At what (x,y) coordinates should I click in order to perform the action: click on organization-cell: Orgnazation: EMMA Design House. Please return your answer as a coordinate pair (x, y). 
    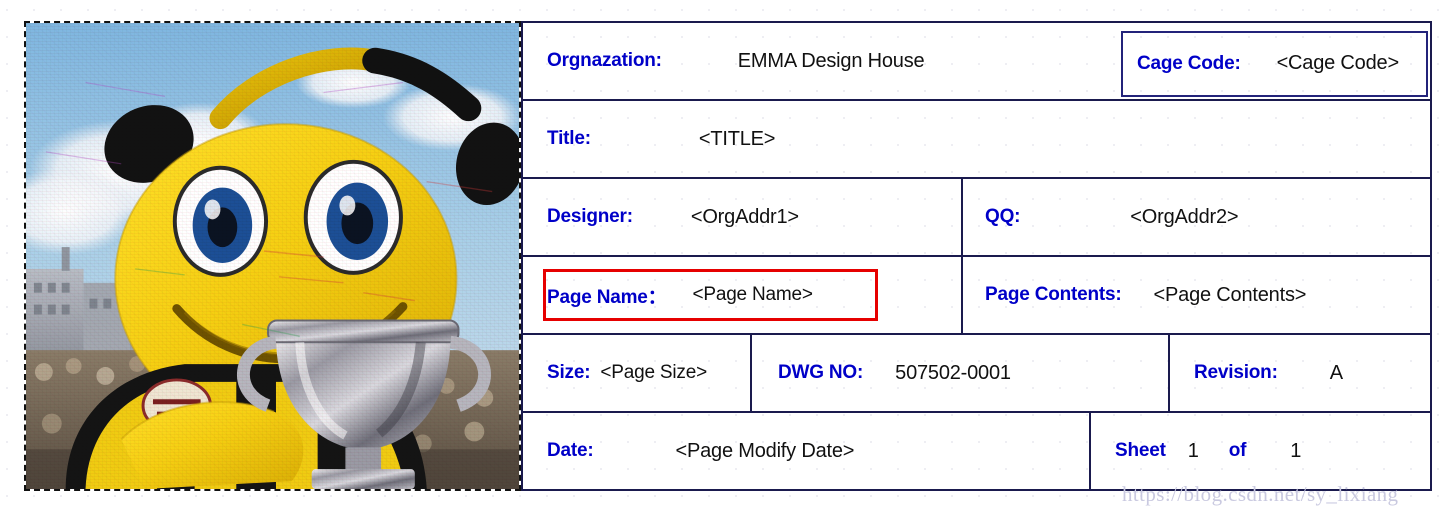
    Looking at the image, I should click on (821, 61).